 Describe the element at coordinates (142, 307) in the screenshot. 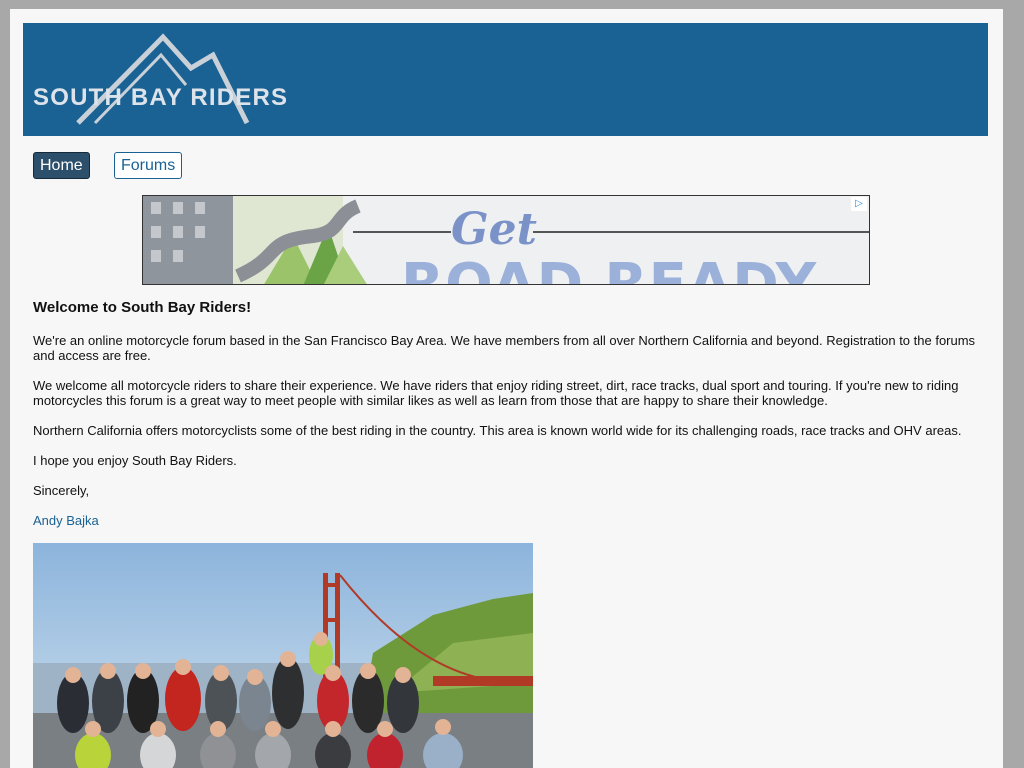

I see `page-title: Welcome to South Bay Riders!` at that location.